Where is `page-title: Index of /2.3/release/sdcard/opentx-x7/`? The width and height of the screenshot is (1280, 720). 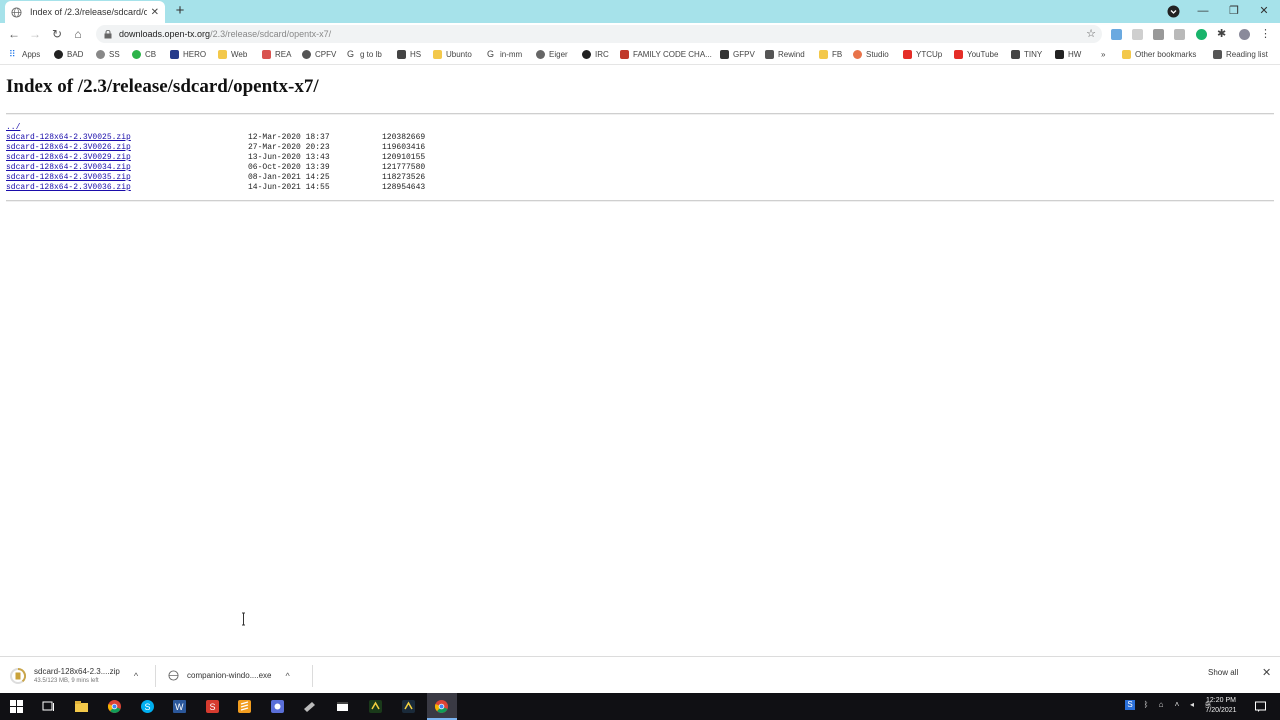
page-title: Index of /2.3/release/sdcard/opentx-x7/ is located at coordinates (162, 86).